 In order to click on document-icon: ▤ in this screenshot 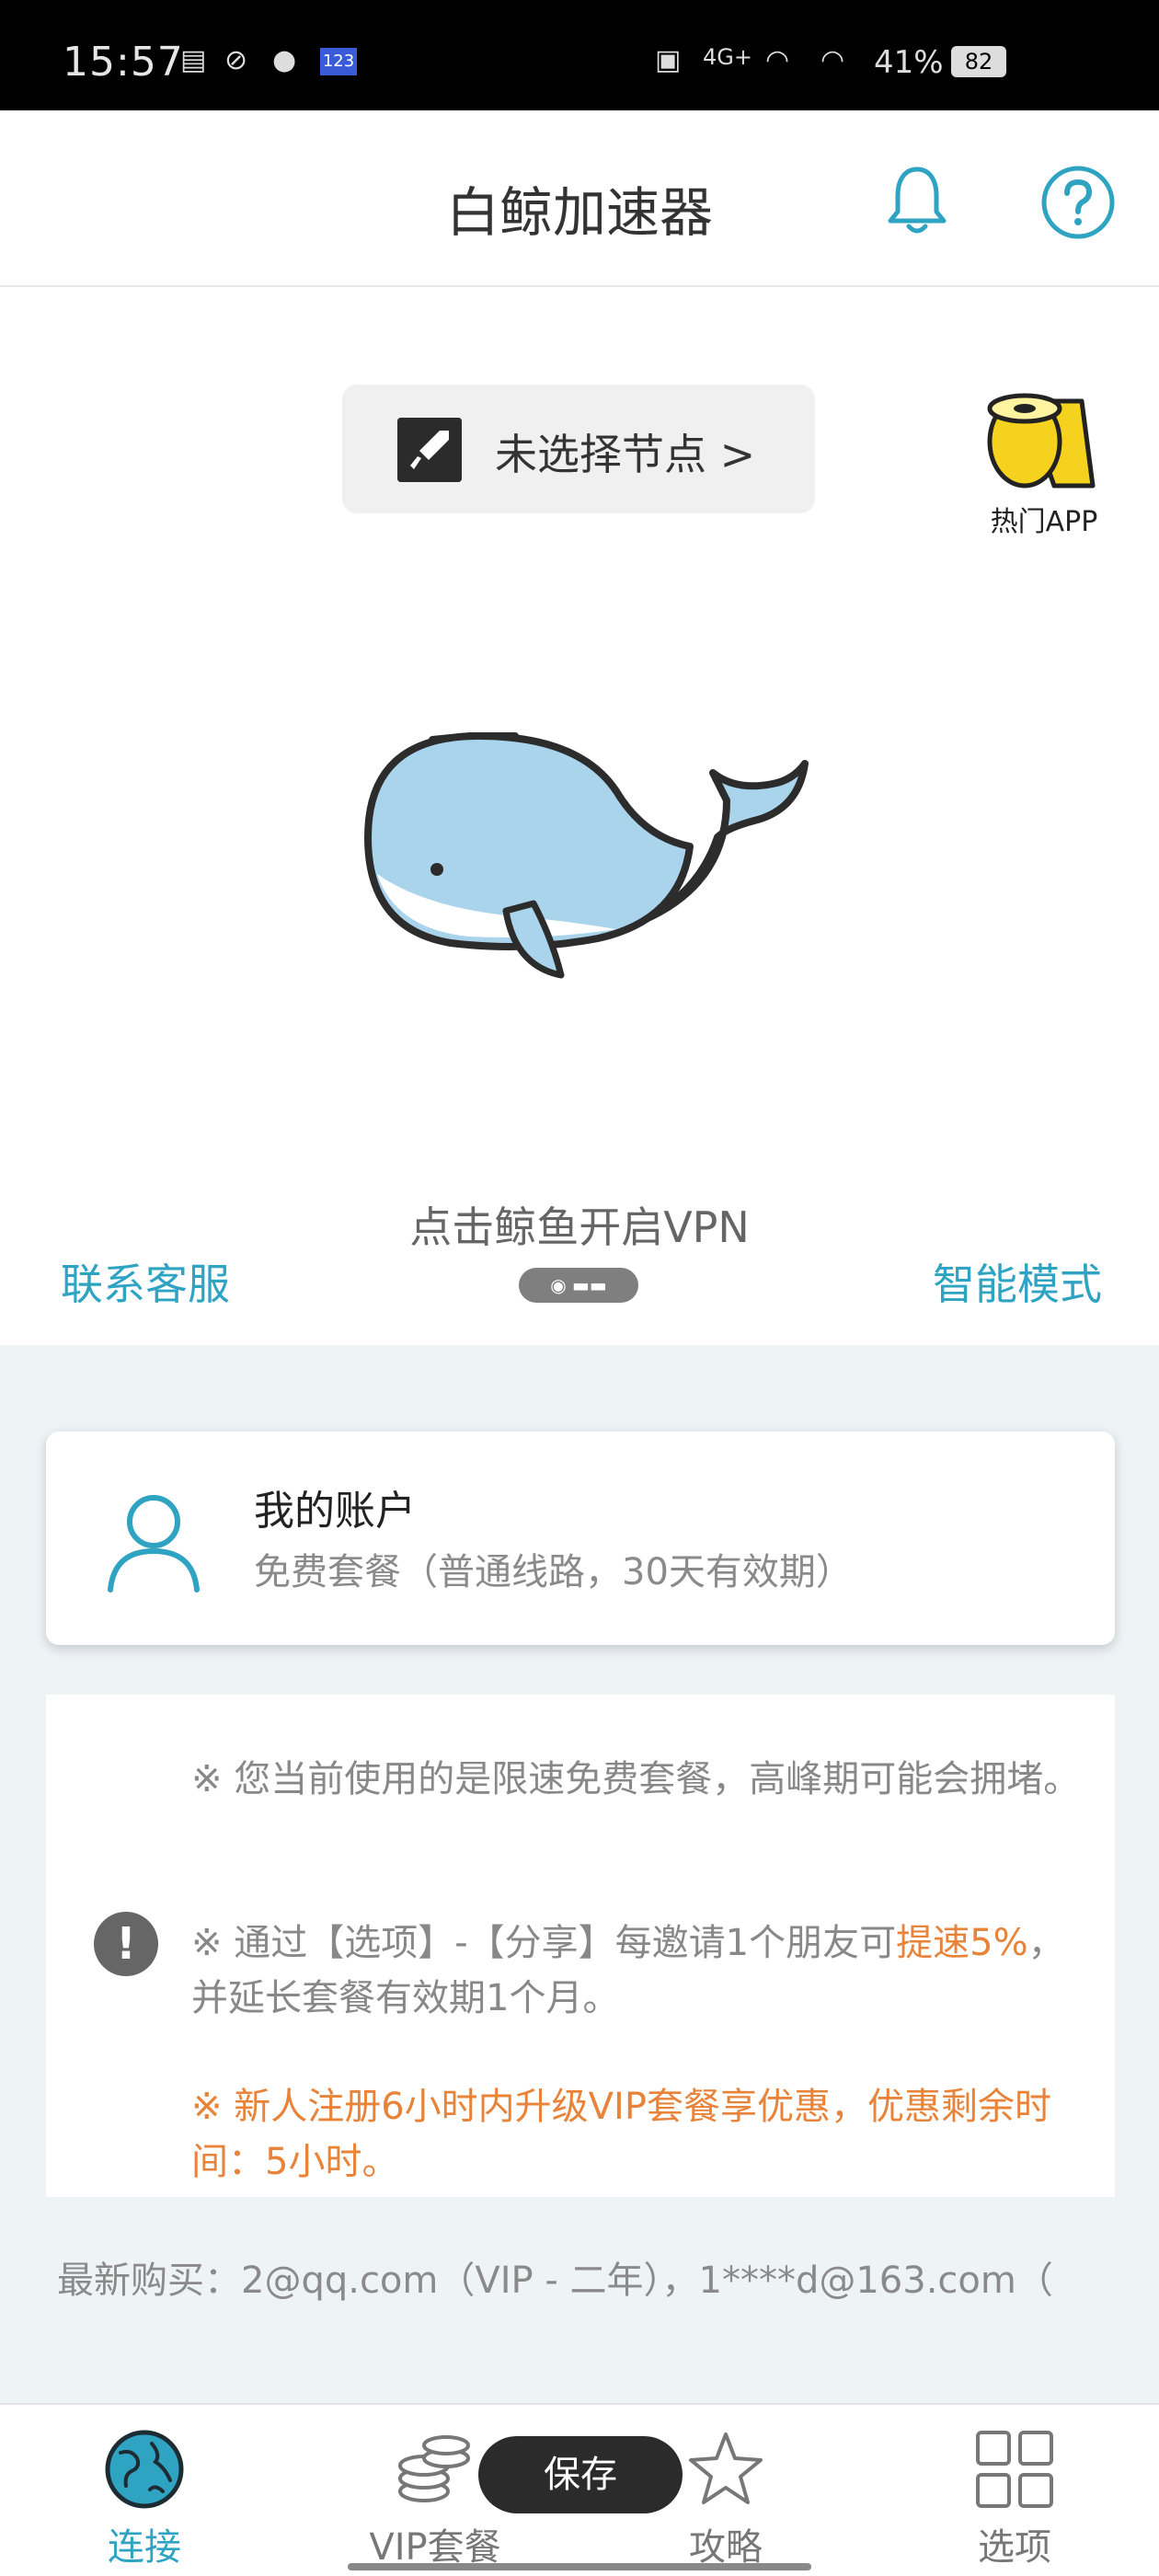, I will do `click(193, 60)`.